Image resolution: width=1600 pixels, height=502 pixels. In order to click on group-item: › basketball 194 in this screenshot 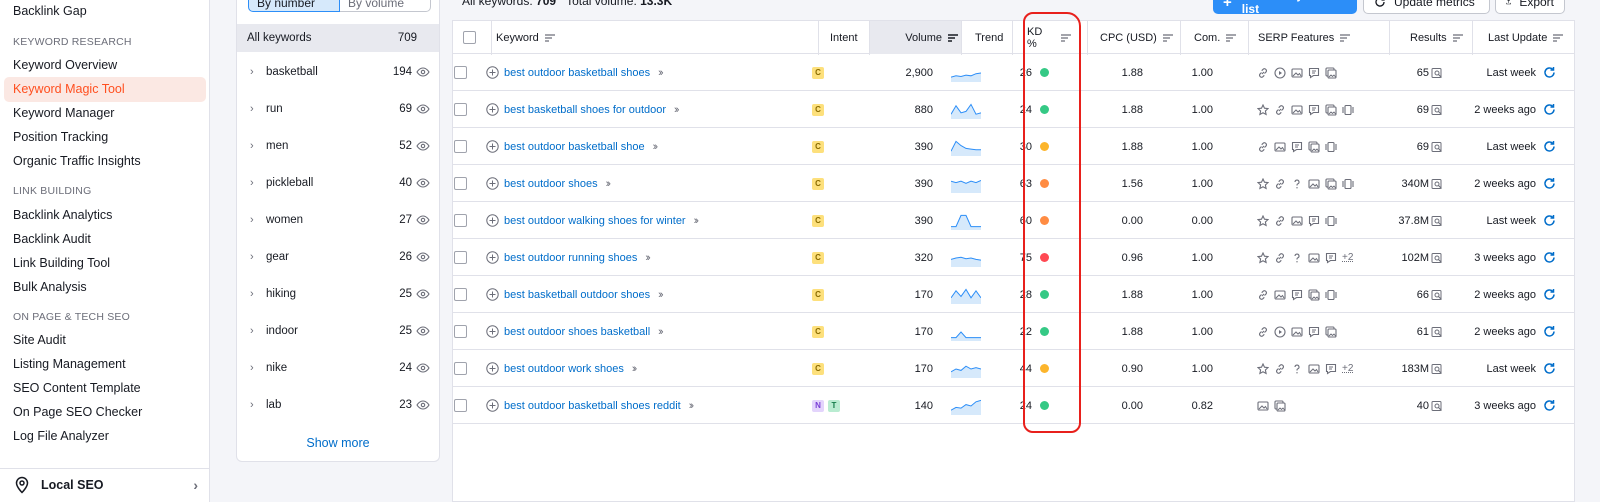, I will do `click(340, 72)`.